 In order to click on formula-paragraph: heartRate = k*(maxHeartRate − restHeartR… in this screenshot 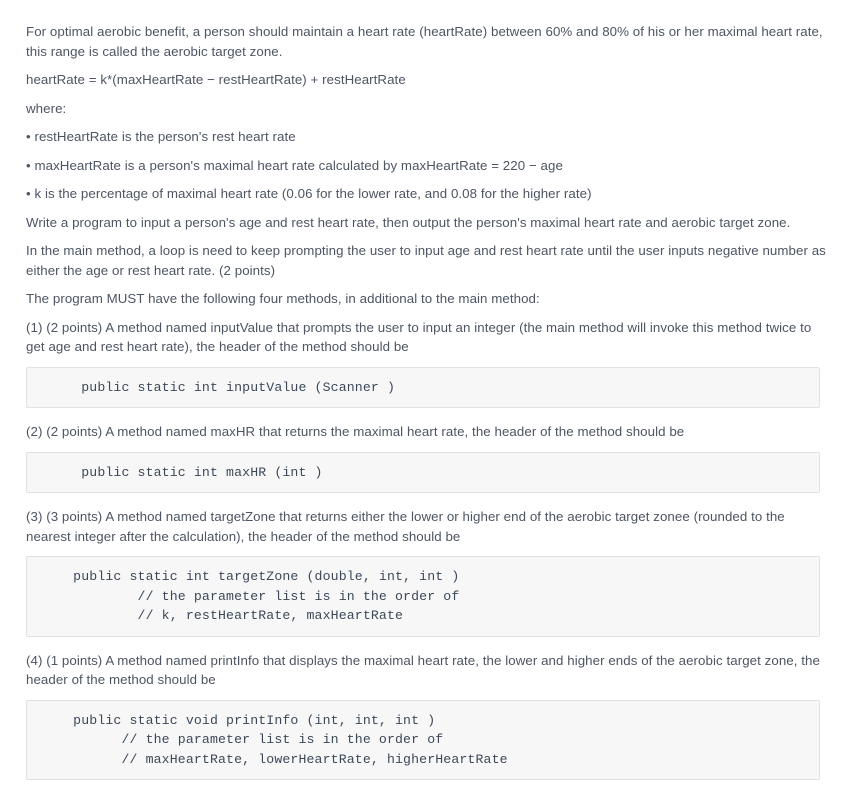, I will do `click(216, 79)`.